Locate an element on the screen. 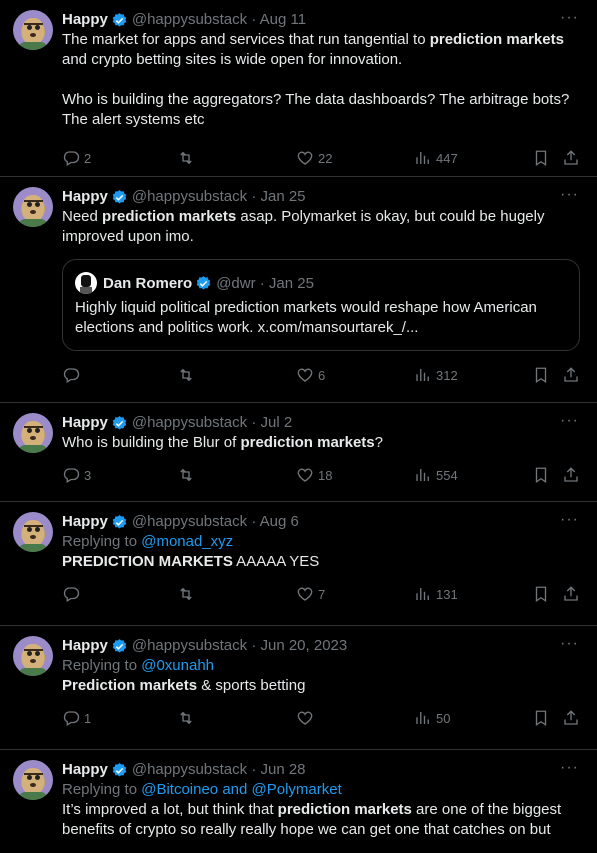 The height and width of the screenshot is (853, 597). retweet-icon is located at coordinates (186, 718).